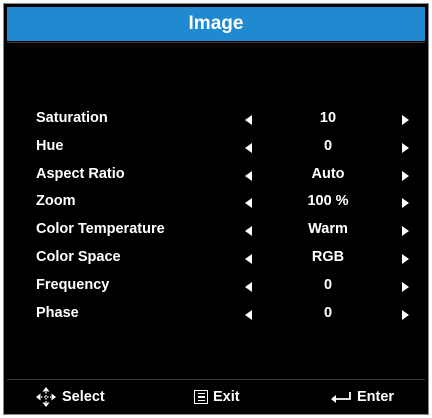 The width and height of the screenshot is (432, 418). I want to click on enter-hint: Enter, so click(362, 397).